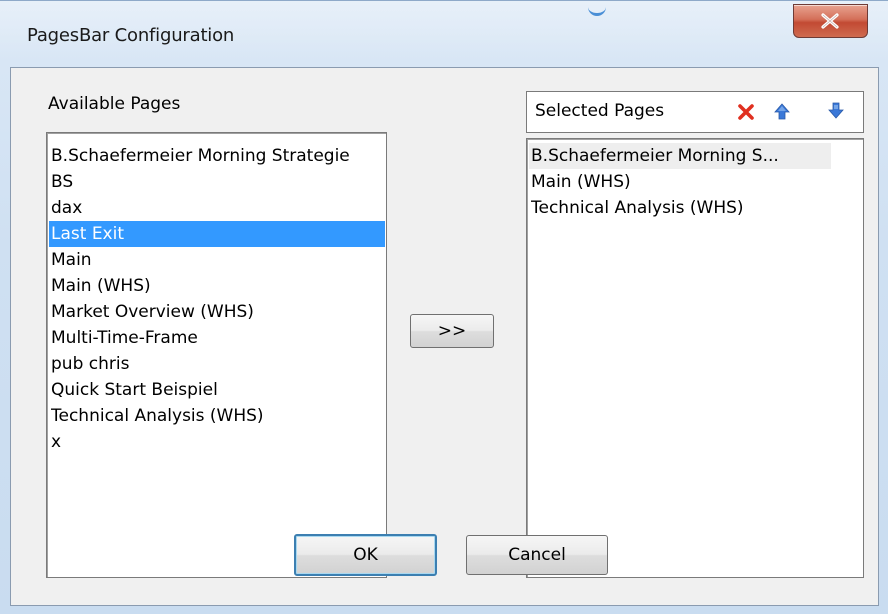 The width and height of the screenshot is (888, 614). What do you see at coordinates (71, 260) in the screenshot?
I see `list-item: Main` at bounding box center [71, 260].